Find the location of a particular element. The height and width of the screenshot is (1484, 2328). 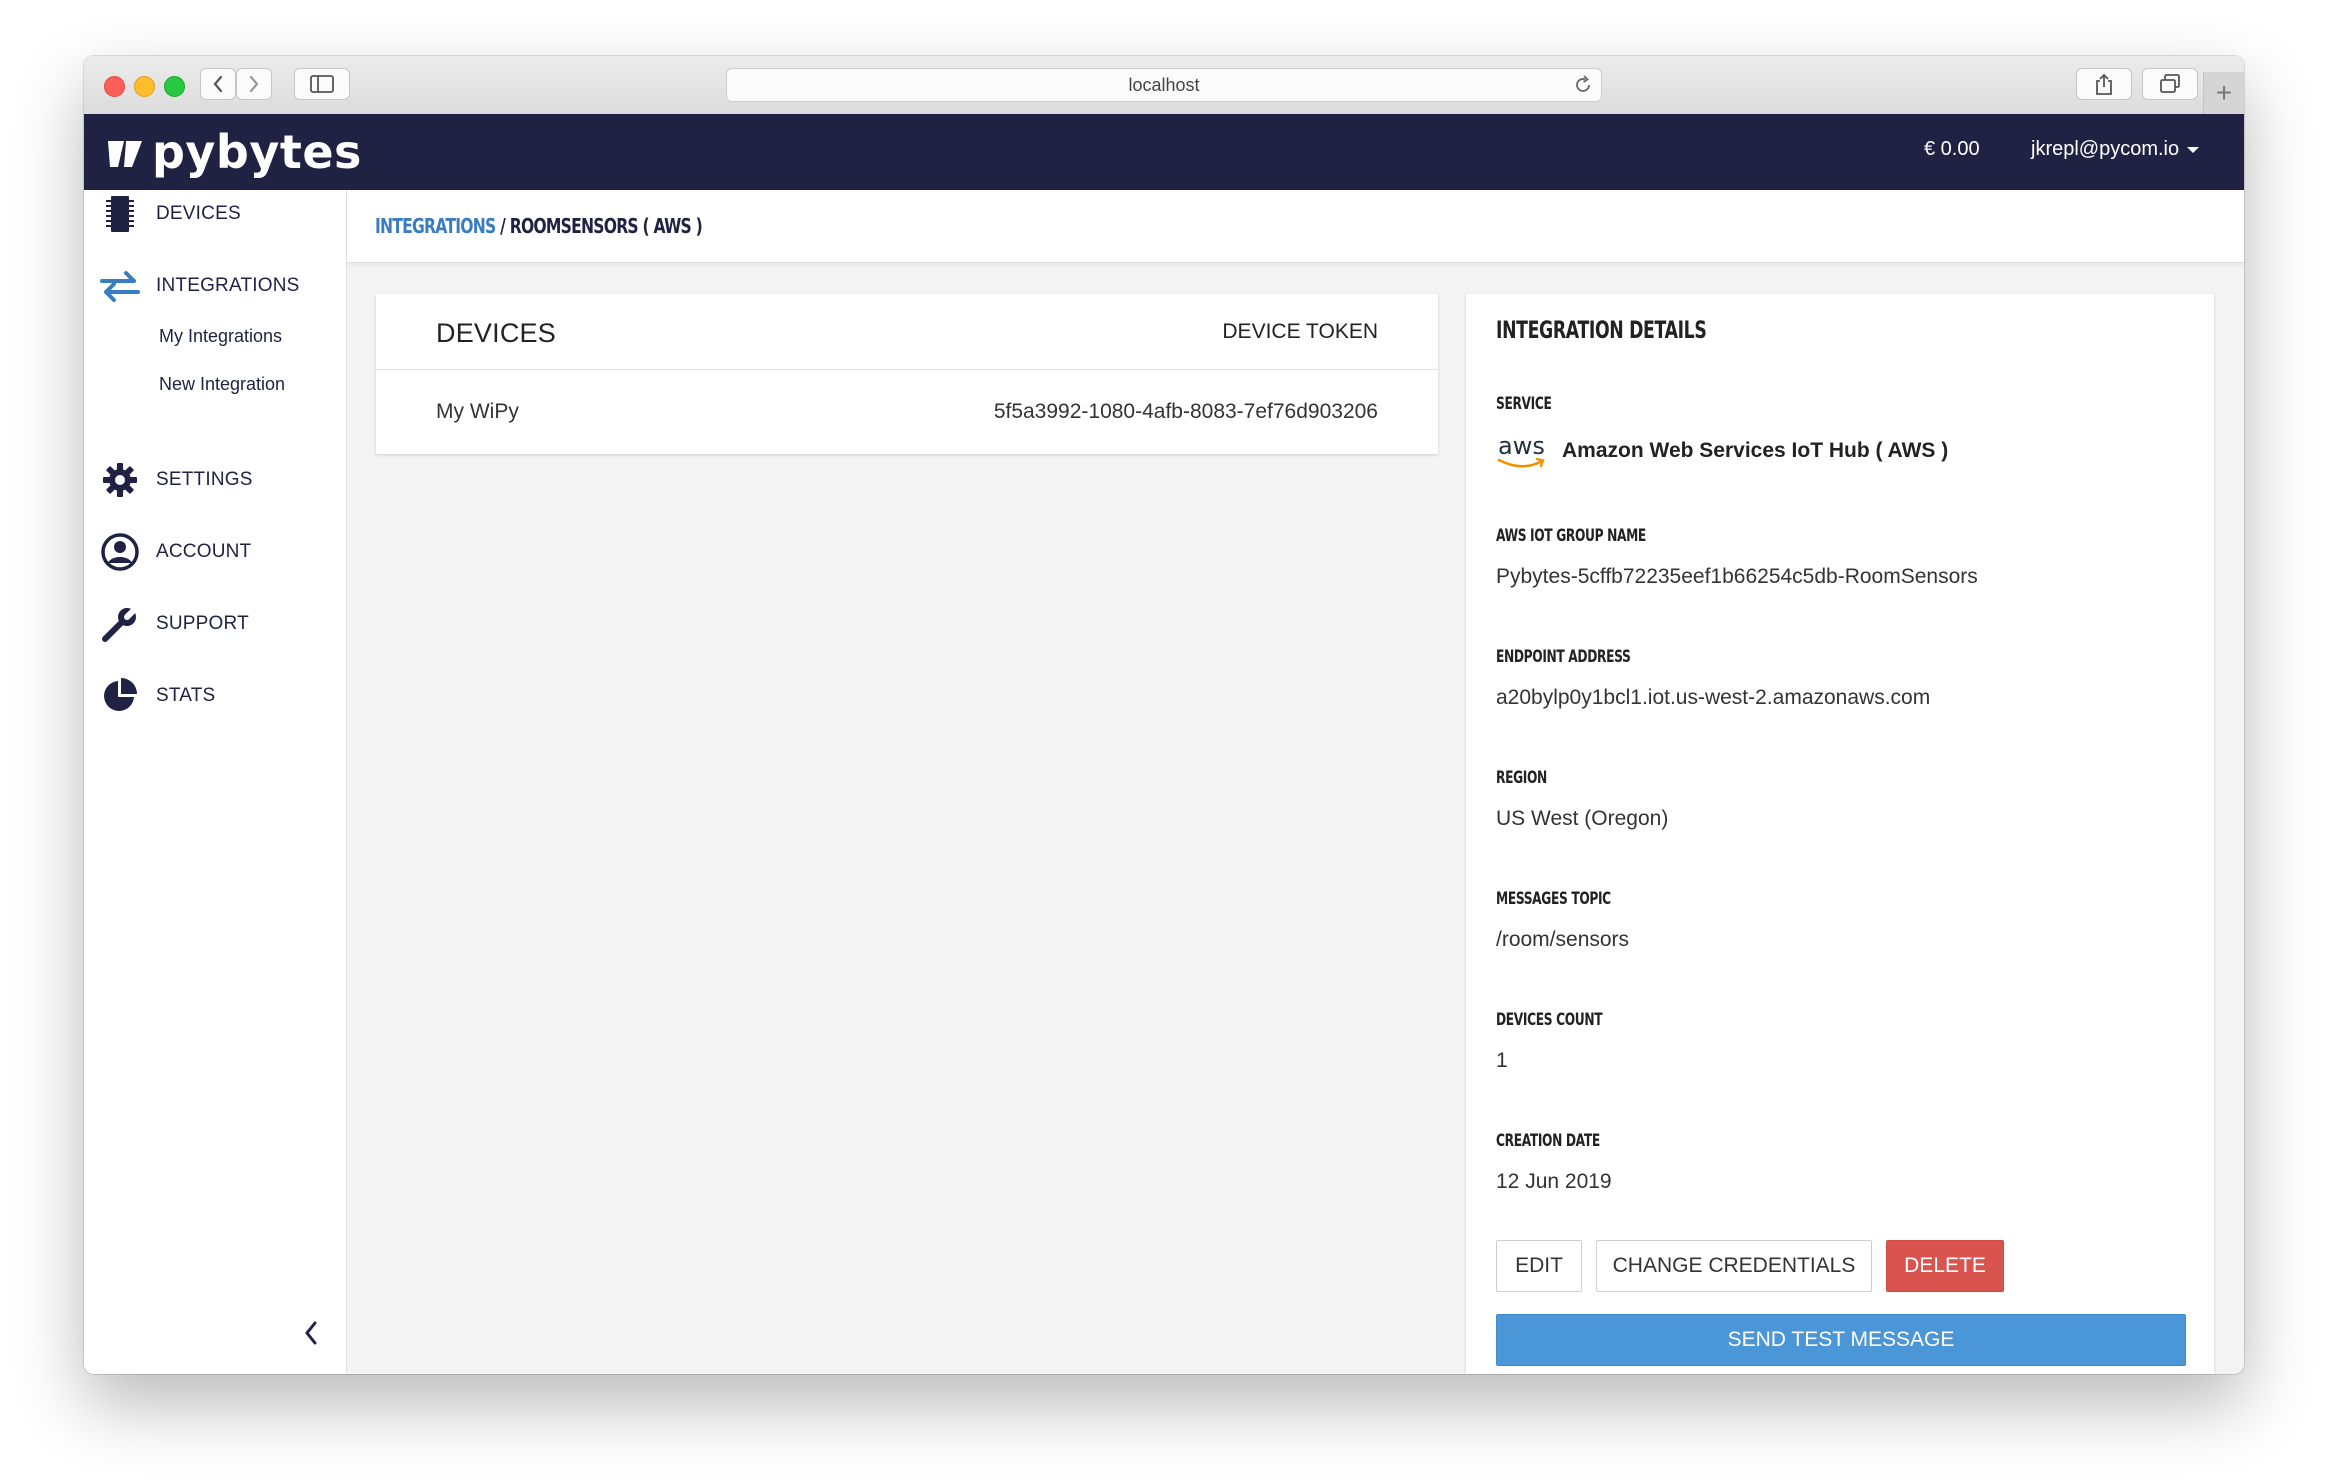

devices-card-title: DEVICES is located at coordinates (496, 333).